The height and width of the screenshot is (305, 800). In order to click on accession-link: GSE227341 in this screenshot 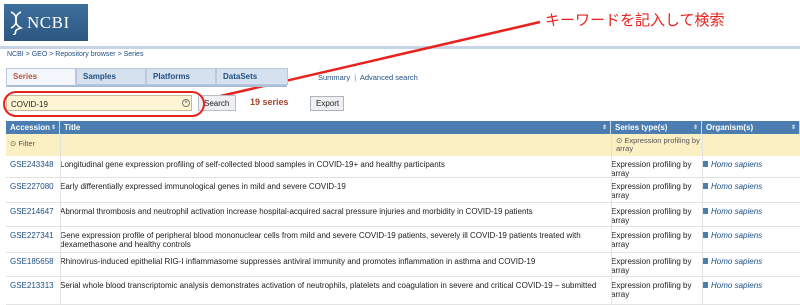, I will do `click(32, 233)`.